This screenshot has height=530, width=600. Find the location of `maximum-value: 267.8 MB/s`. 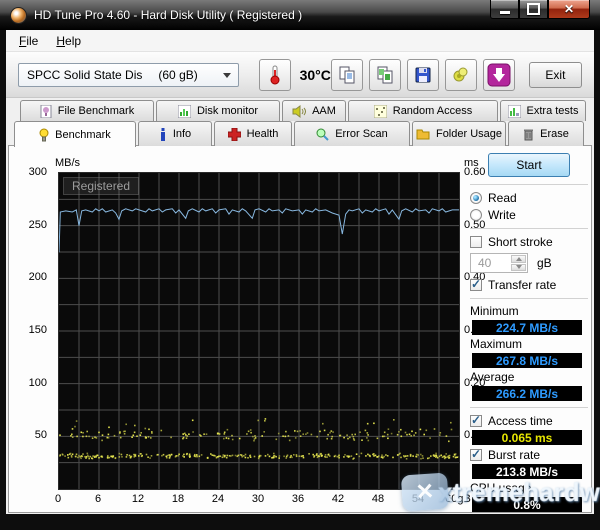

maximum-value: 267.8 MB/s is located at coordinates (527, 360).